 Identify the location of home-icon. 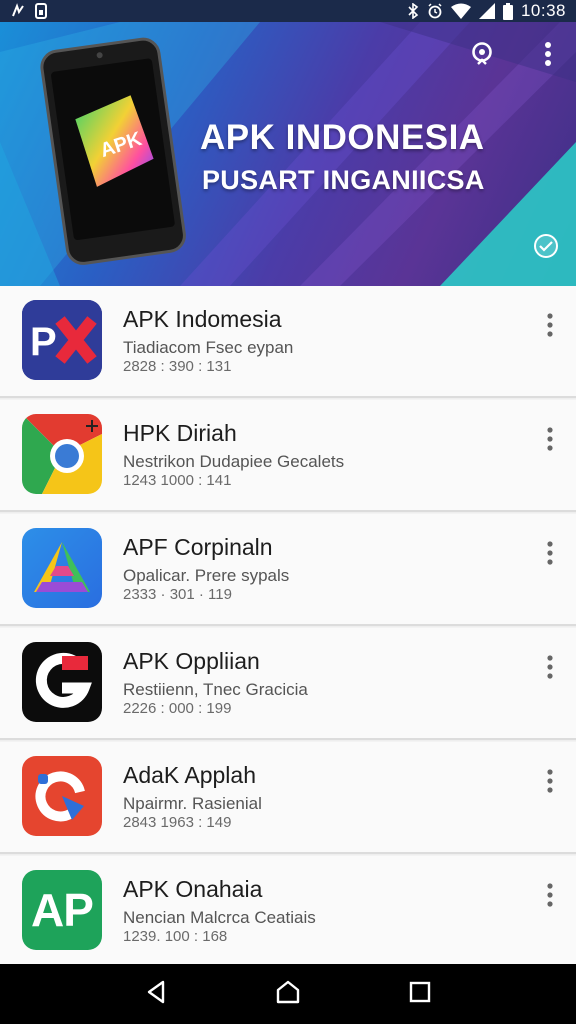
(288, 994).